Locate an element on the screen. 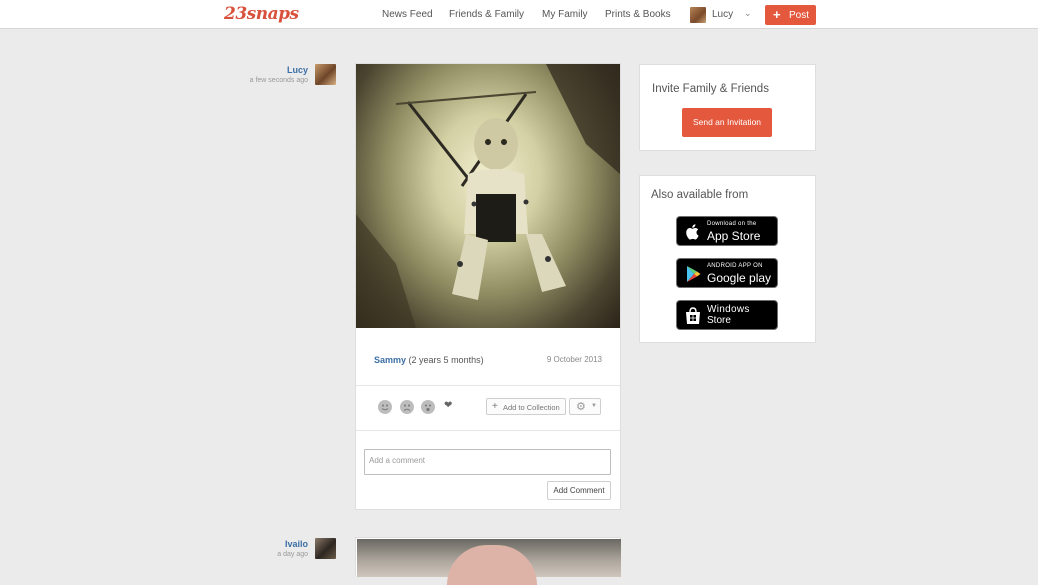 Image resolution: width=1038 pixels, height=585 pixels. comment-input: Add a comment is located at coordinates (487, 462).